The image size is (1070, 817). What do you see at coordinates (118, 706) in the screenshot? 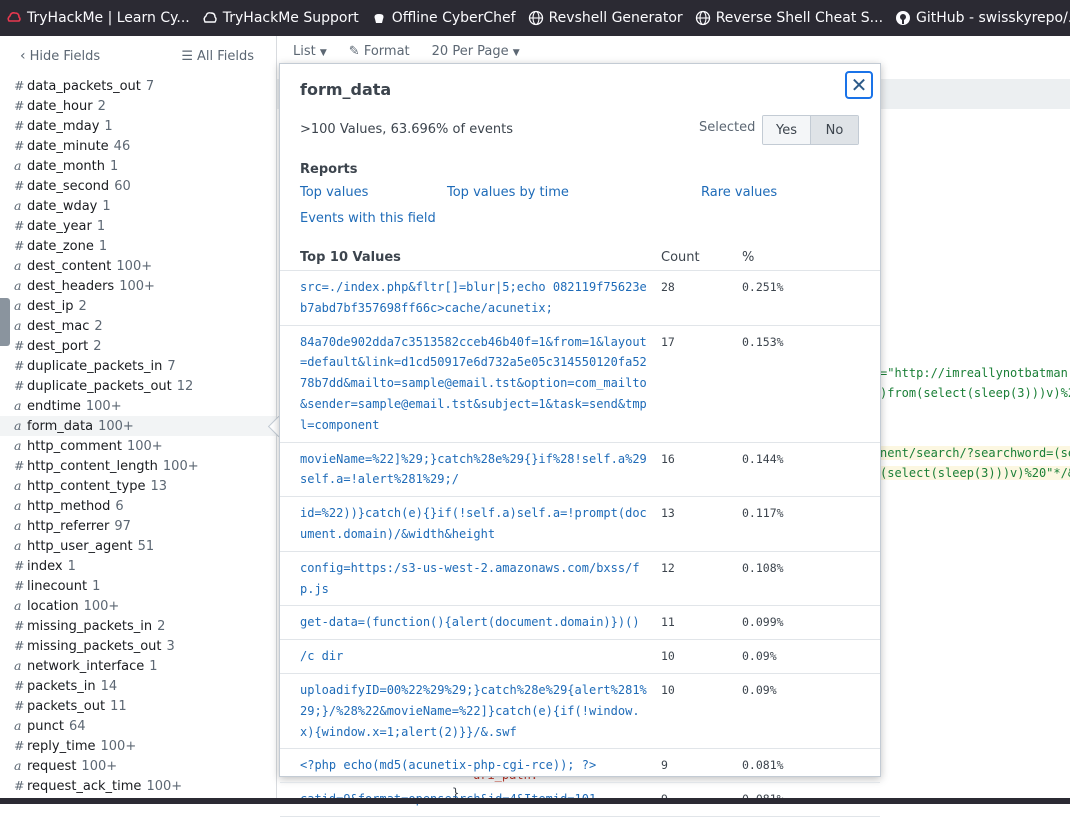
I see `field-count: 11` at bounding box center [118, 706].